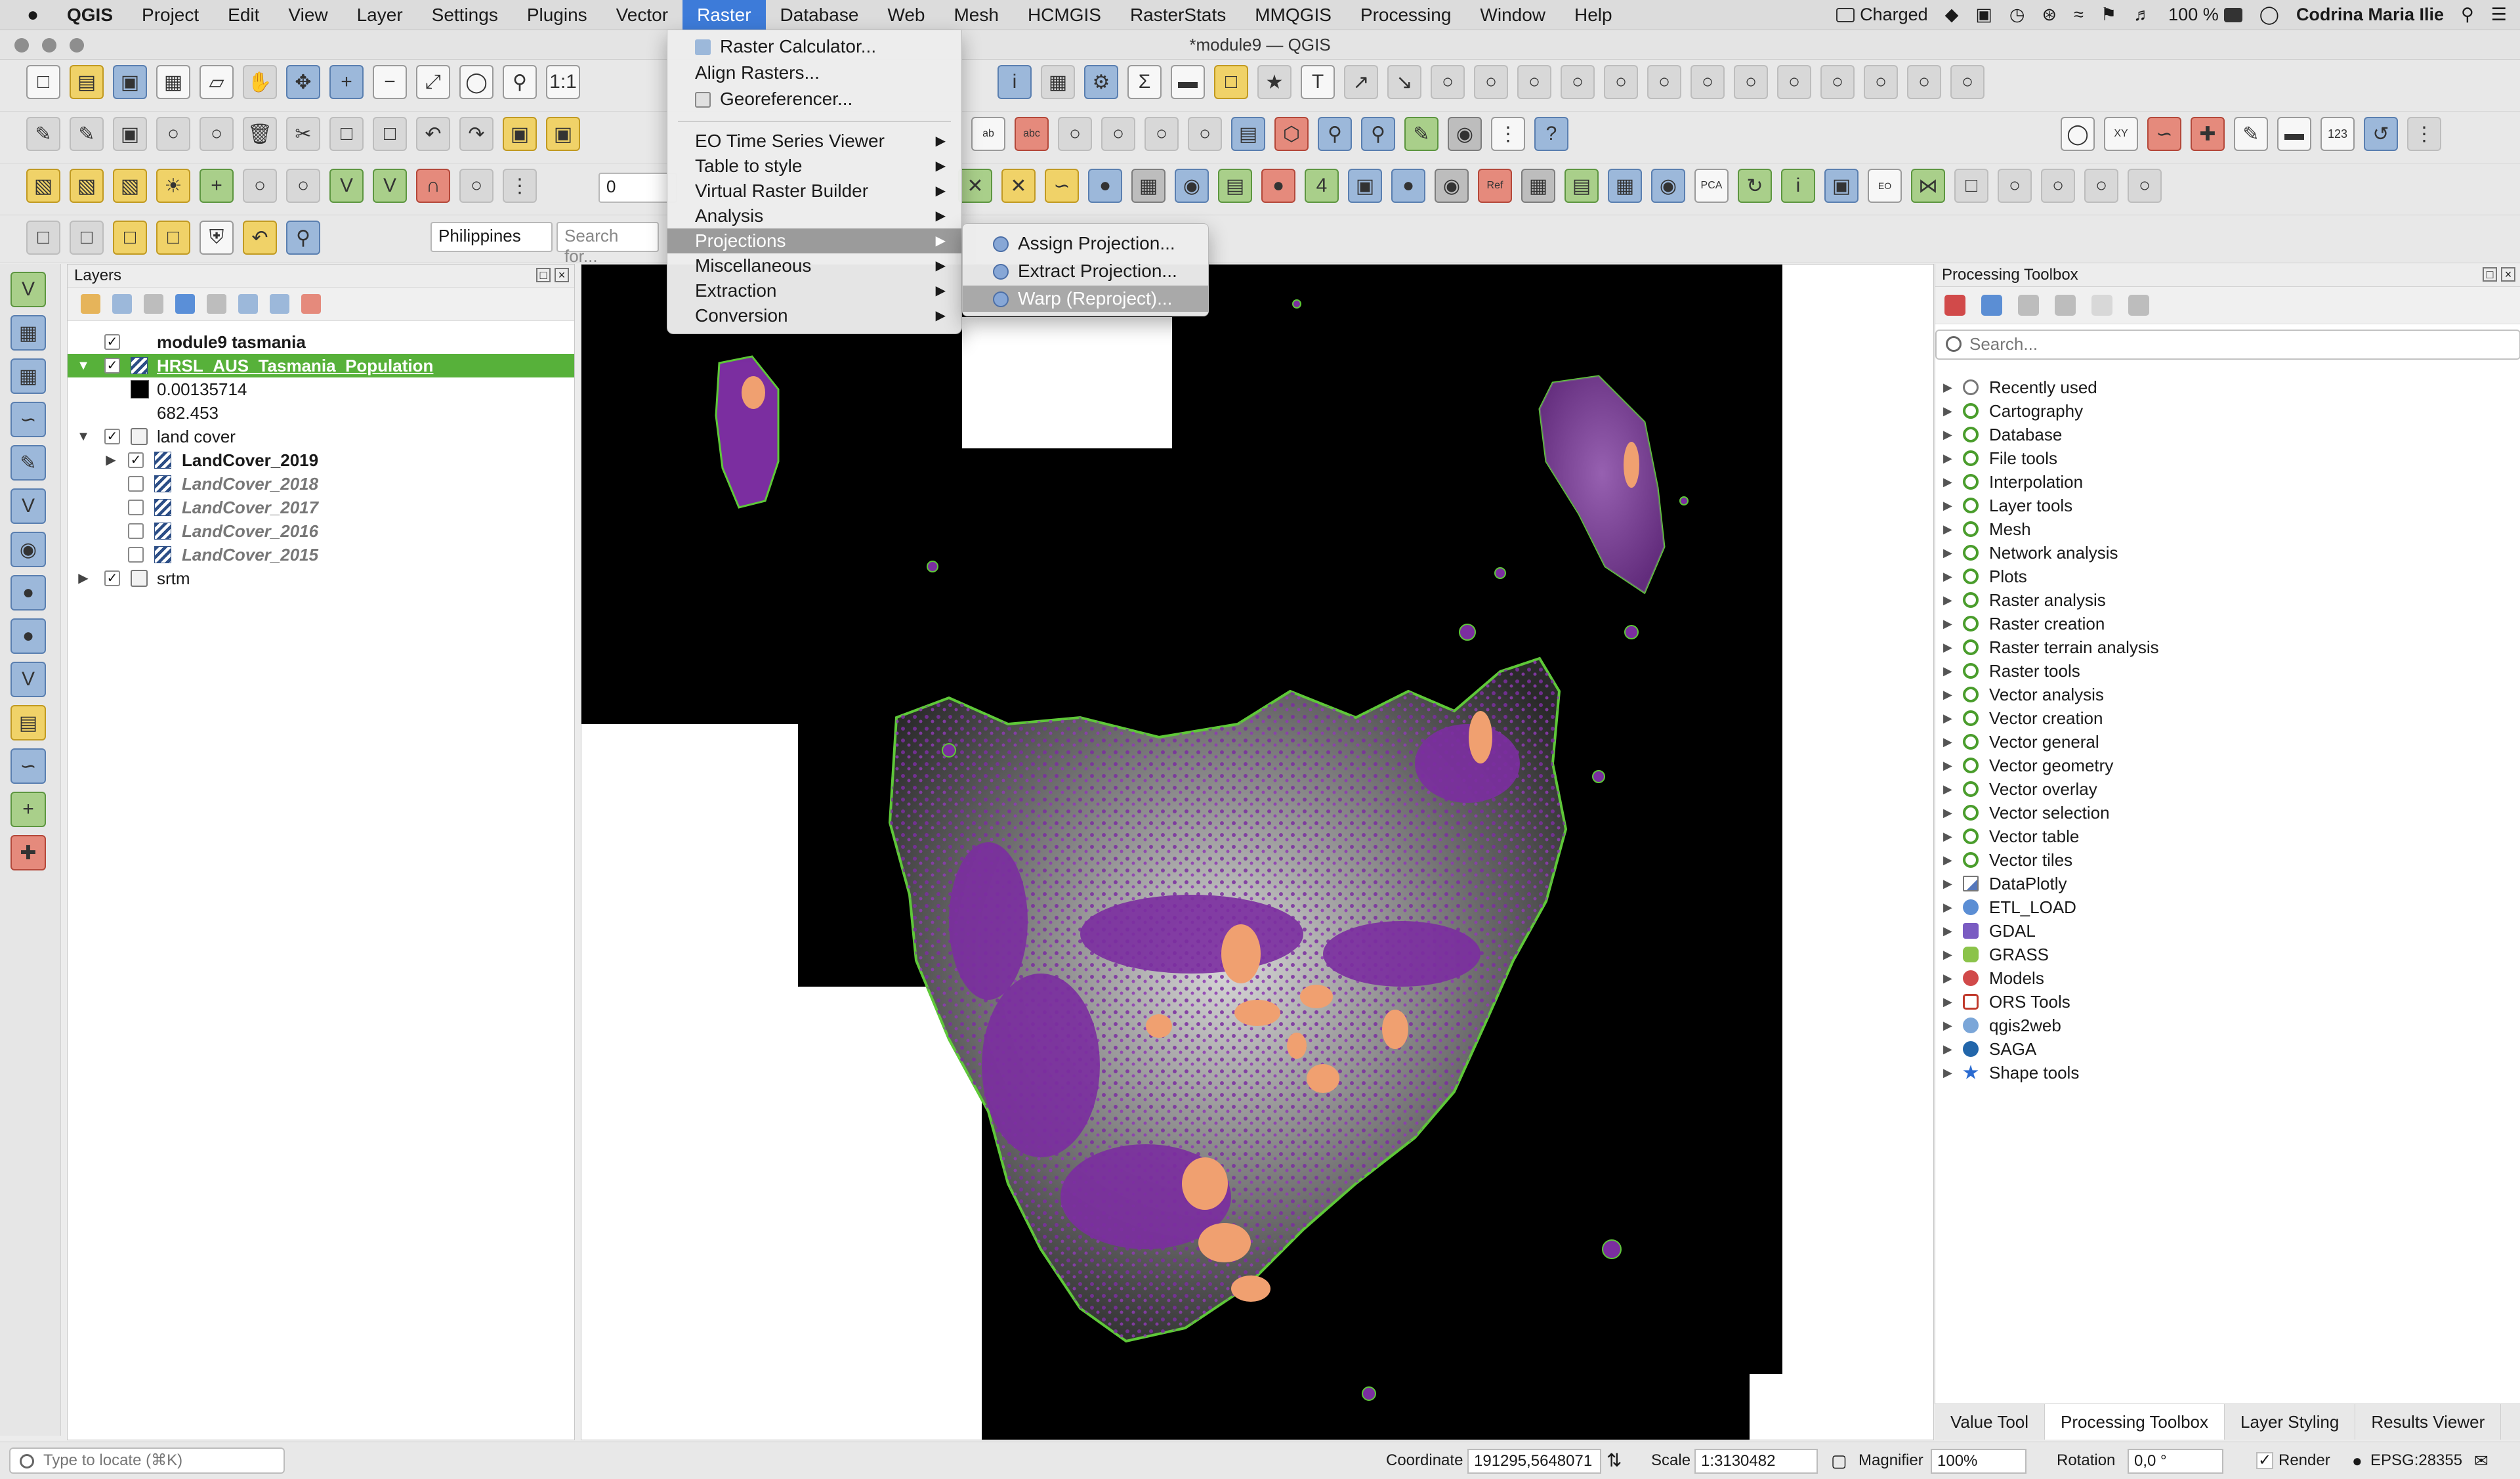  Describe the element at coordinates (2290, 1422) in the screenshot. I see `tab-layer-styling: Layer Styling` at that location.